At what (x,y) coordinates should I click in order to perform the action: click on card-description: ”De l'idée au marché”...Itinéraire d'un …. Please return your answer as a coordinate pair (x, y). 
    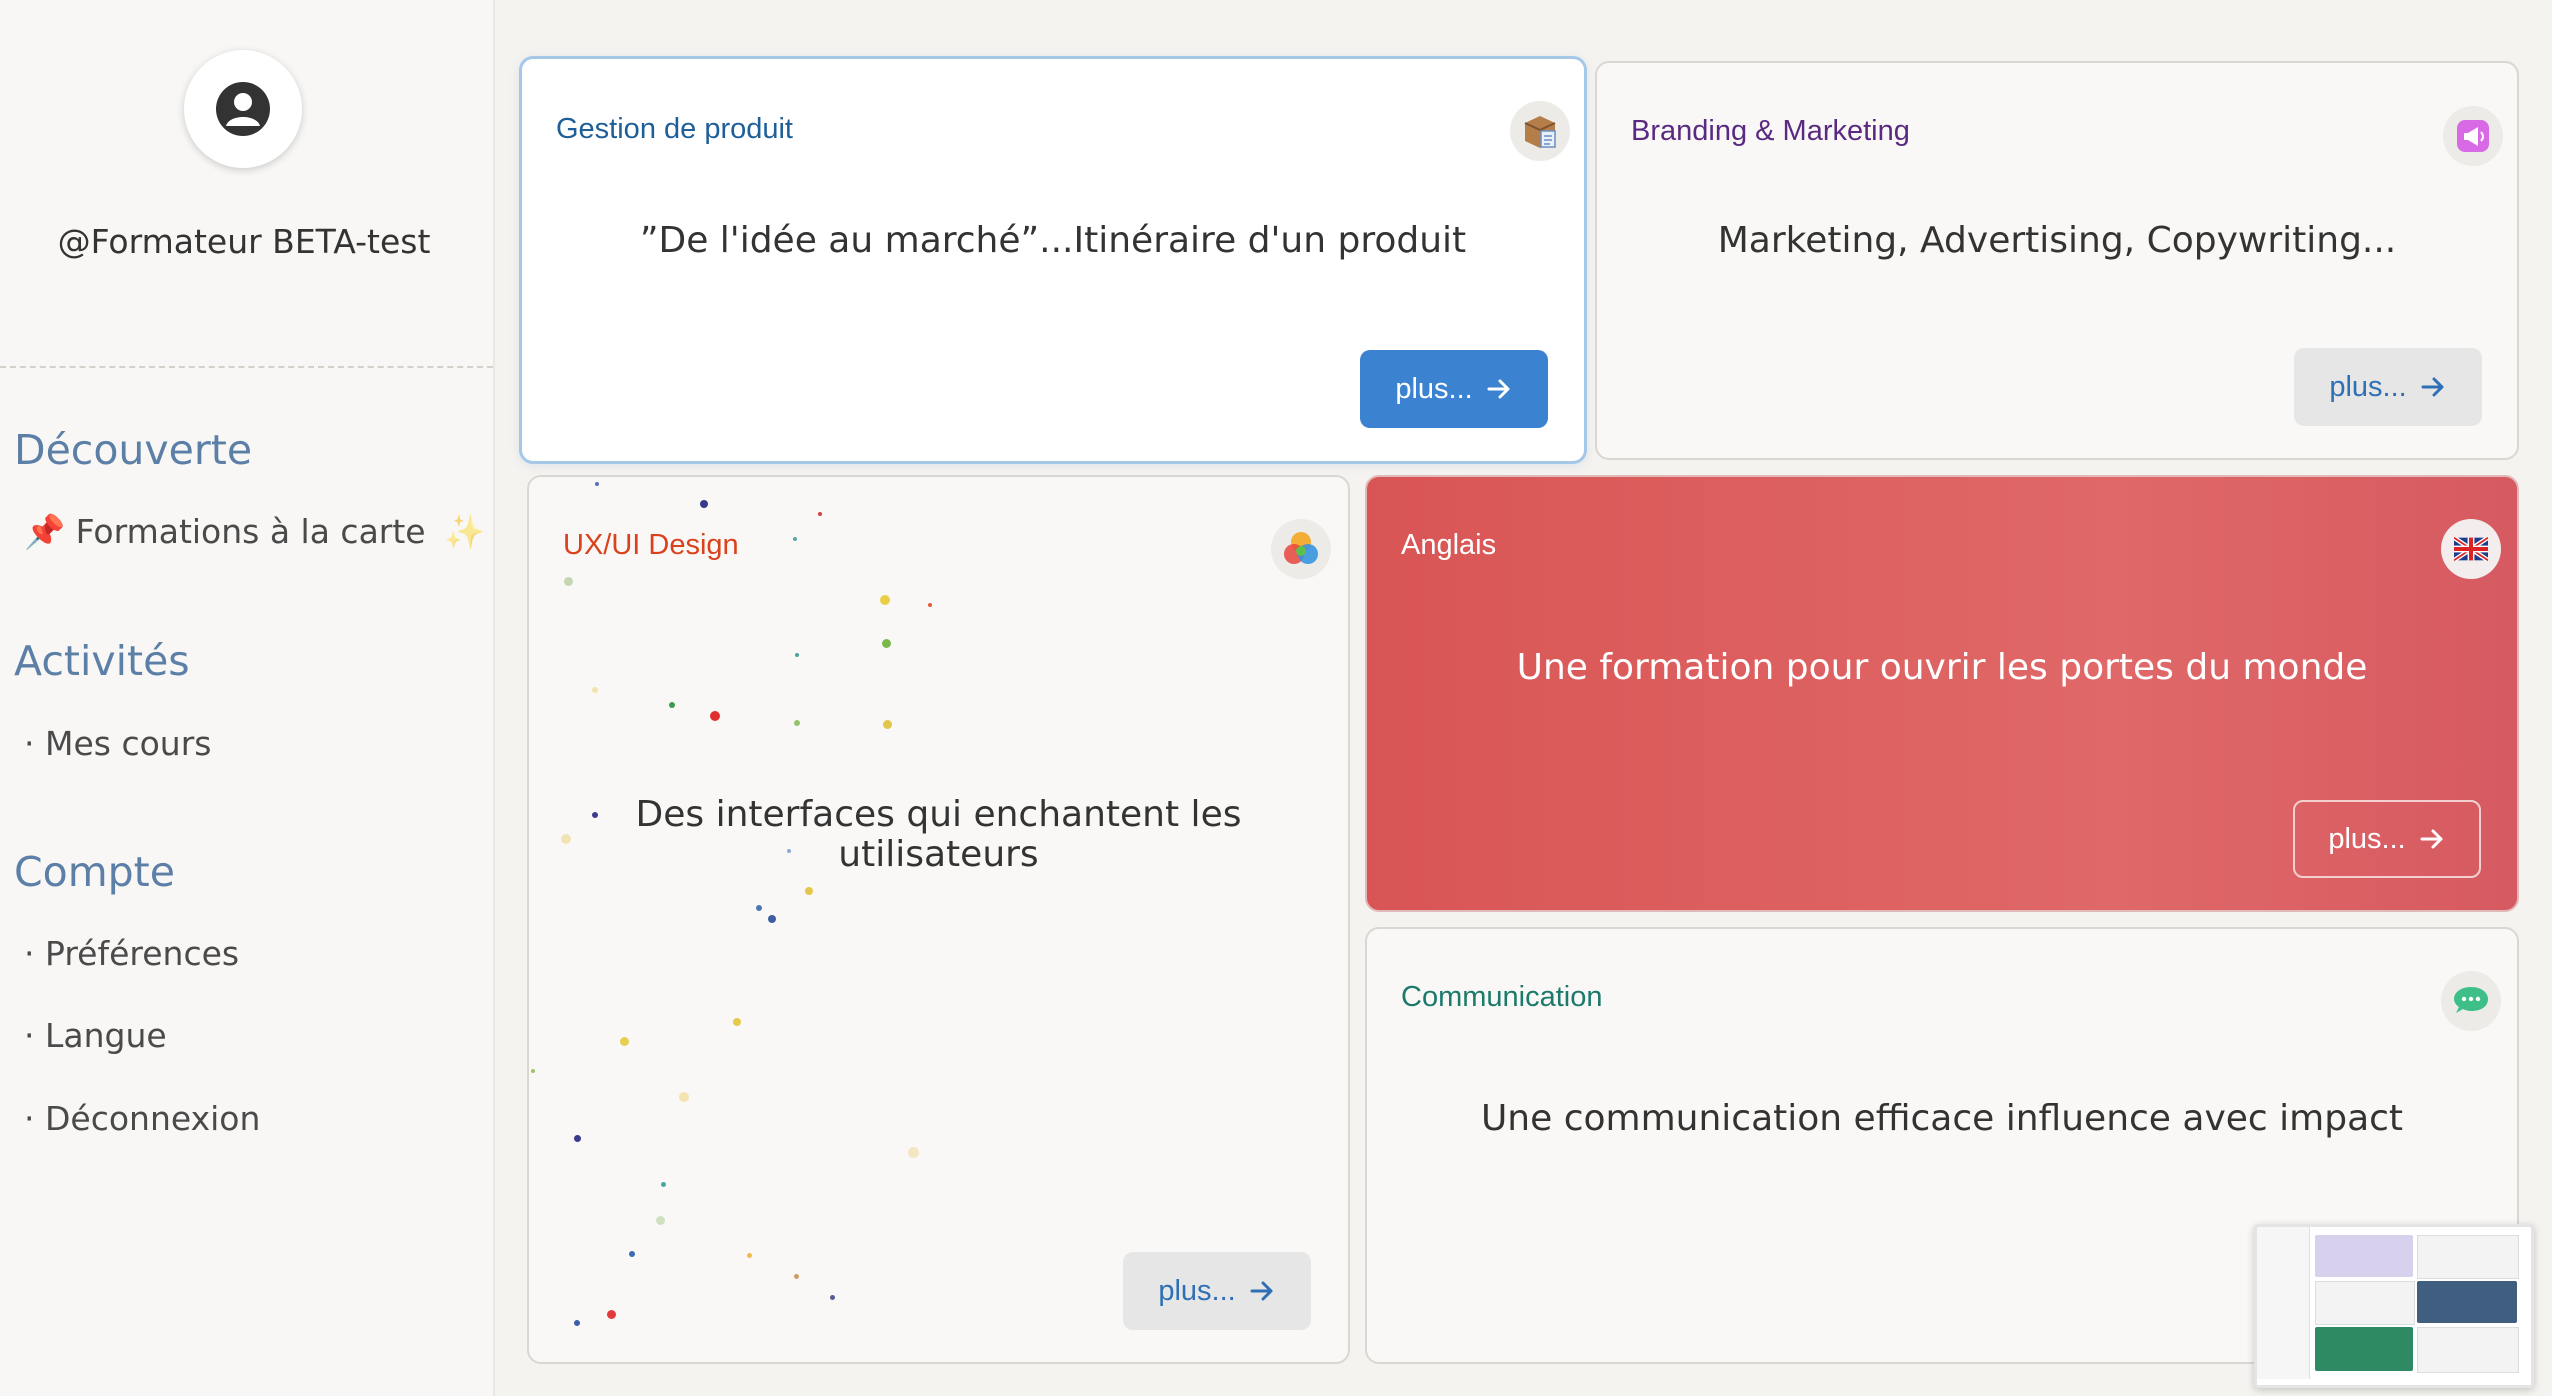
    Looking at the image, I should click on (1053, 240).